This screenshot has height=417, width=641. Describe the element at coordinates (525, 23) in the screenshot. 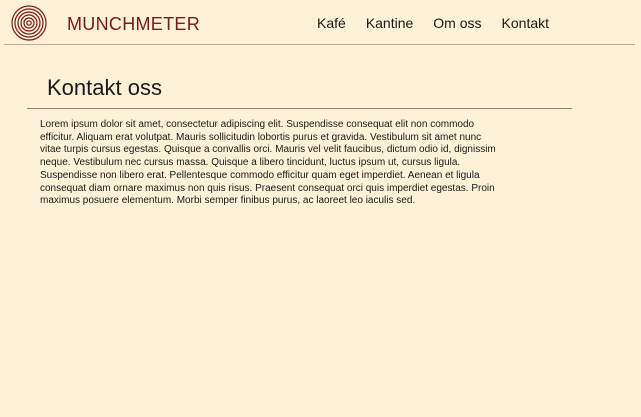

I see `nav-item-kontakt: Kontakt` at that location.